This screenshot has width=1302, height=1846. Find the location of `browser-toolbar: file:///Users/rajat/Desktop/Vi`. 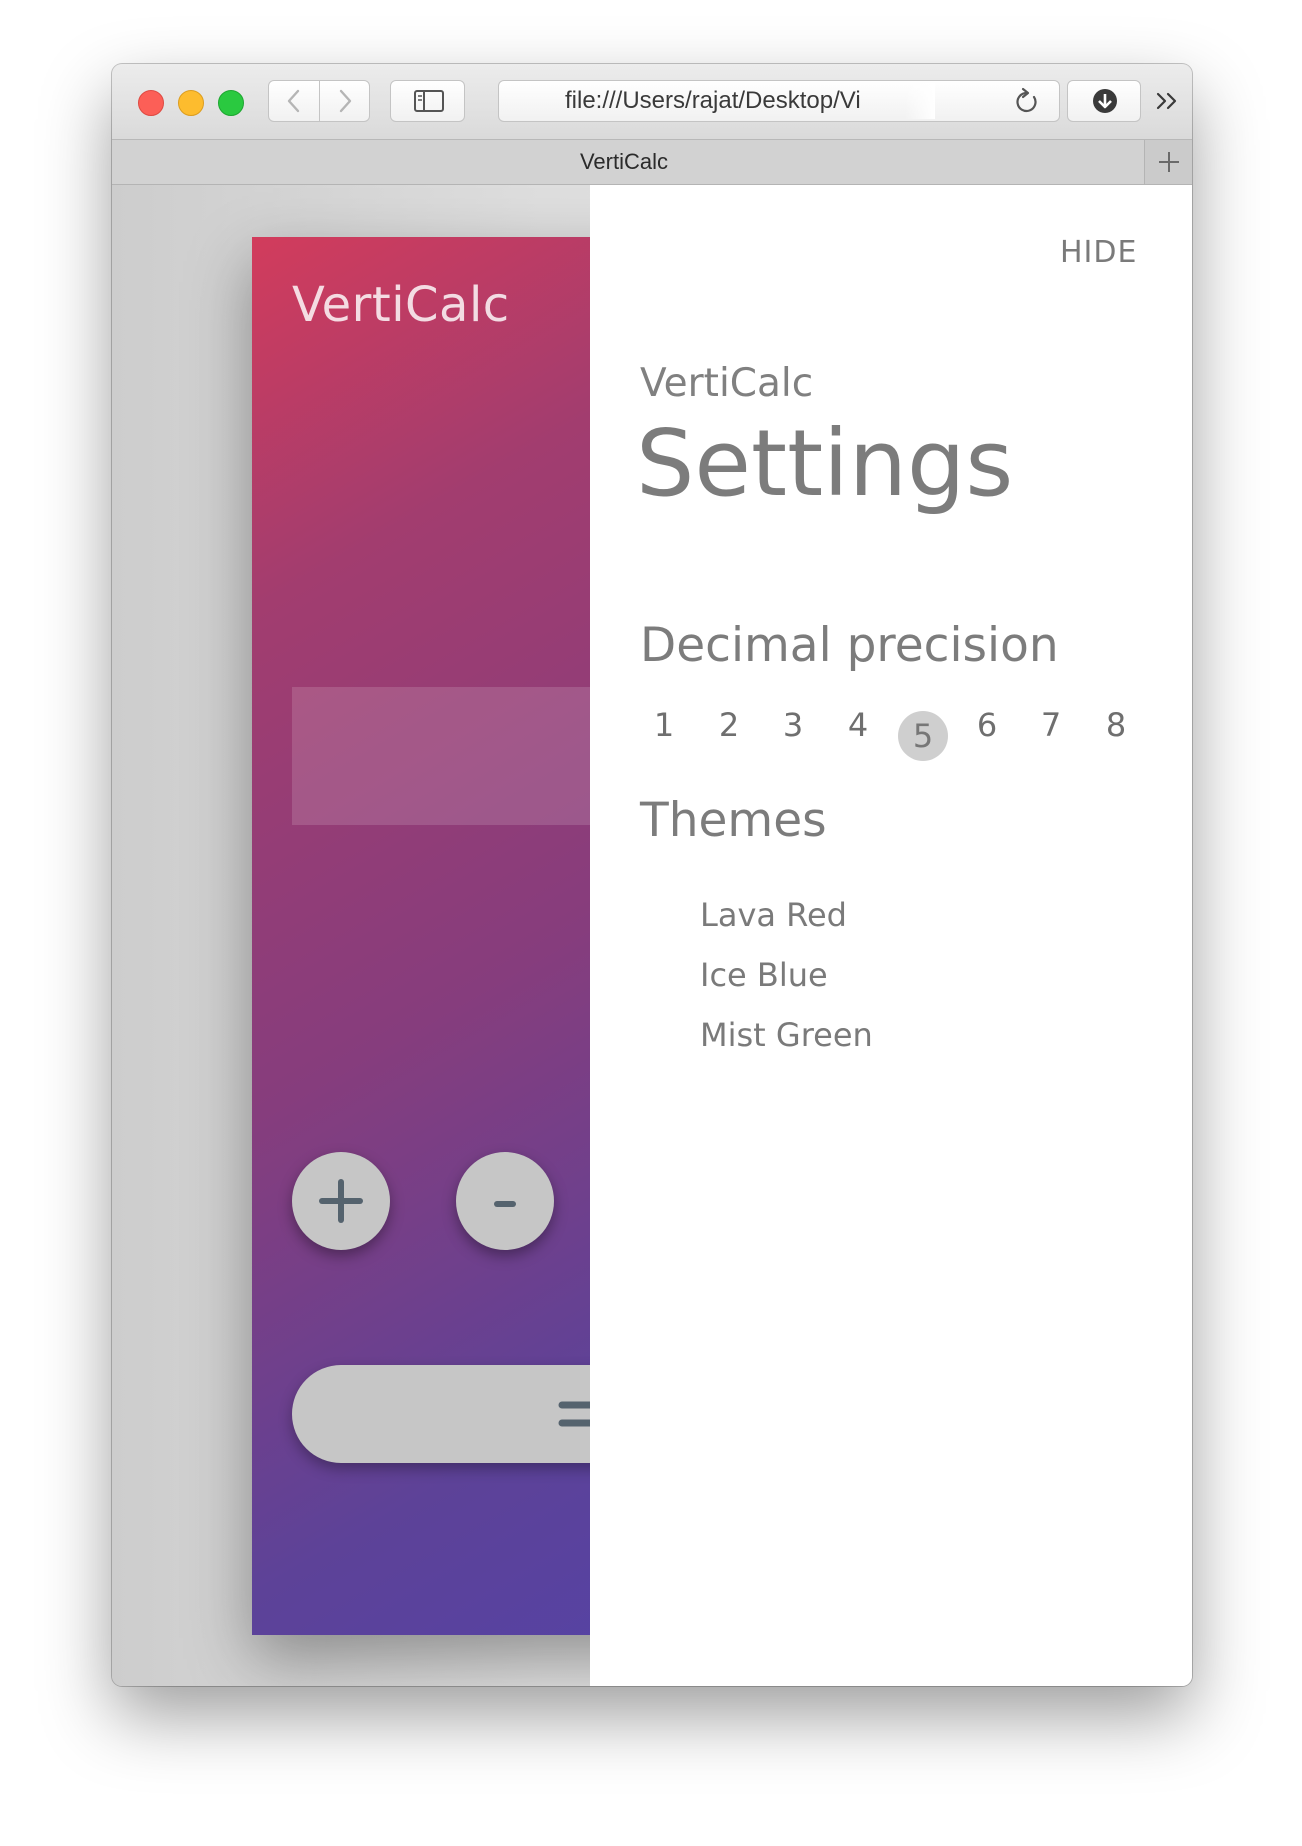

browser-toolbar: file:///Users/rajat/Desktop/Vi is located at coordinates (652, 102).